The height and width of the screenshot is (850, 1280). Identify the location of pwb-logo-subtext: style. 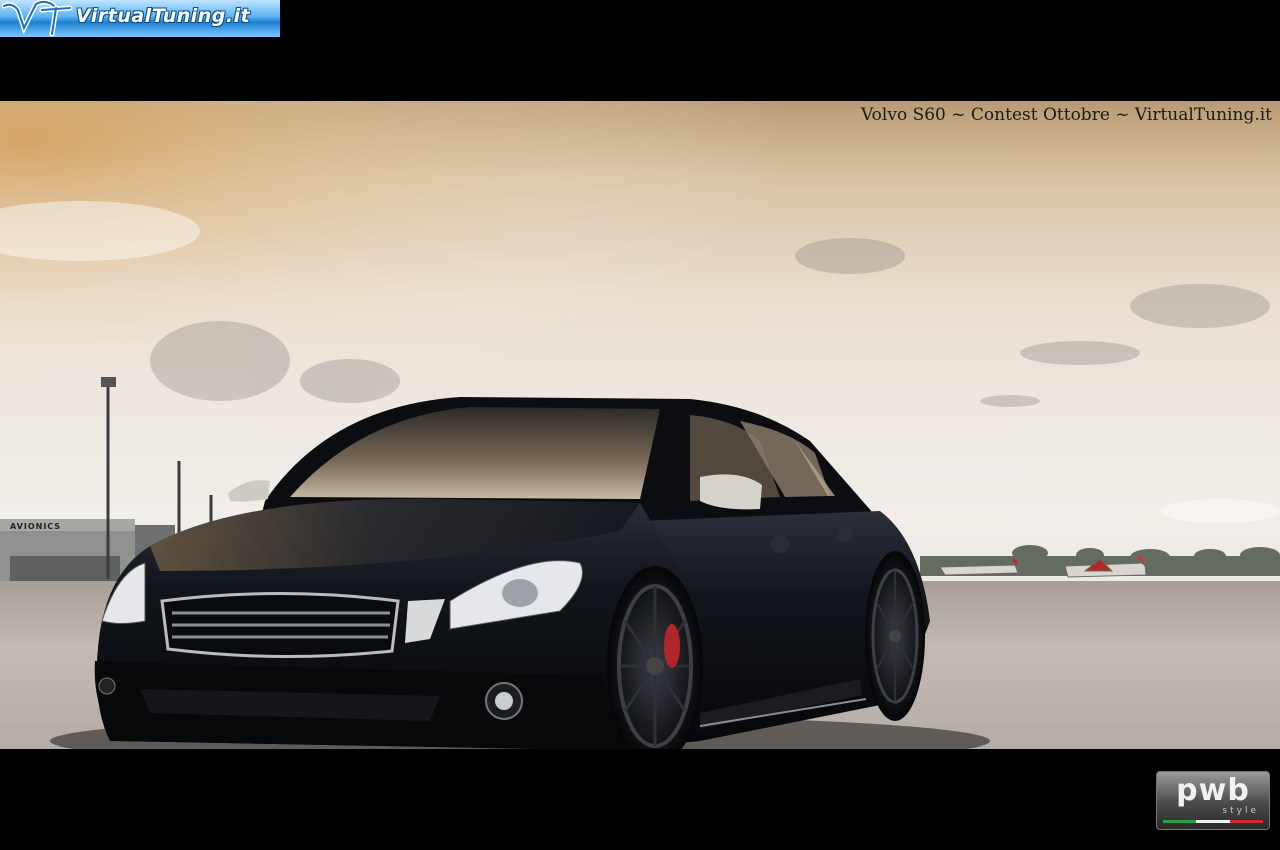
(1240, 811).